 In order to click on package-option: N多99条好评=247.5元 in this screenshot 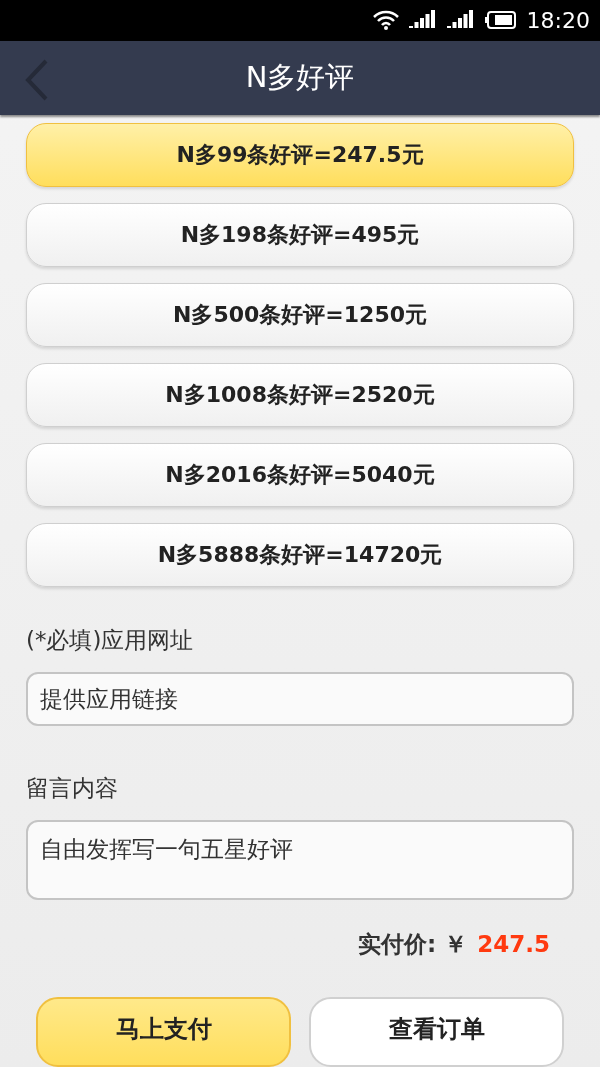, I will do `click(300, 154)`.